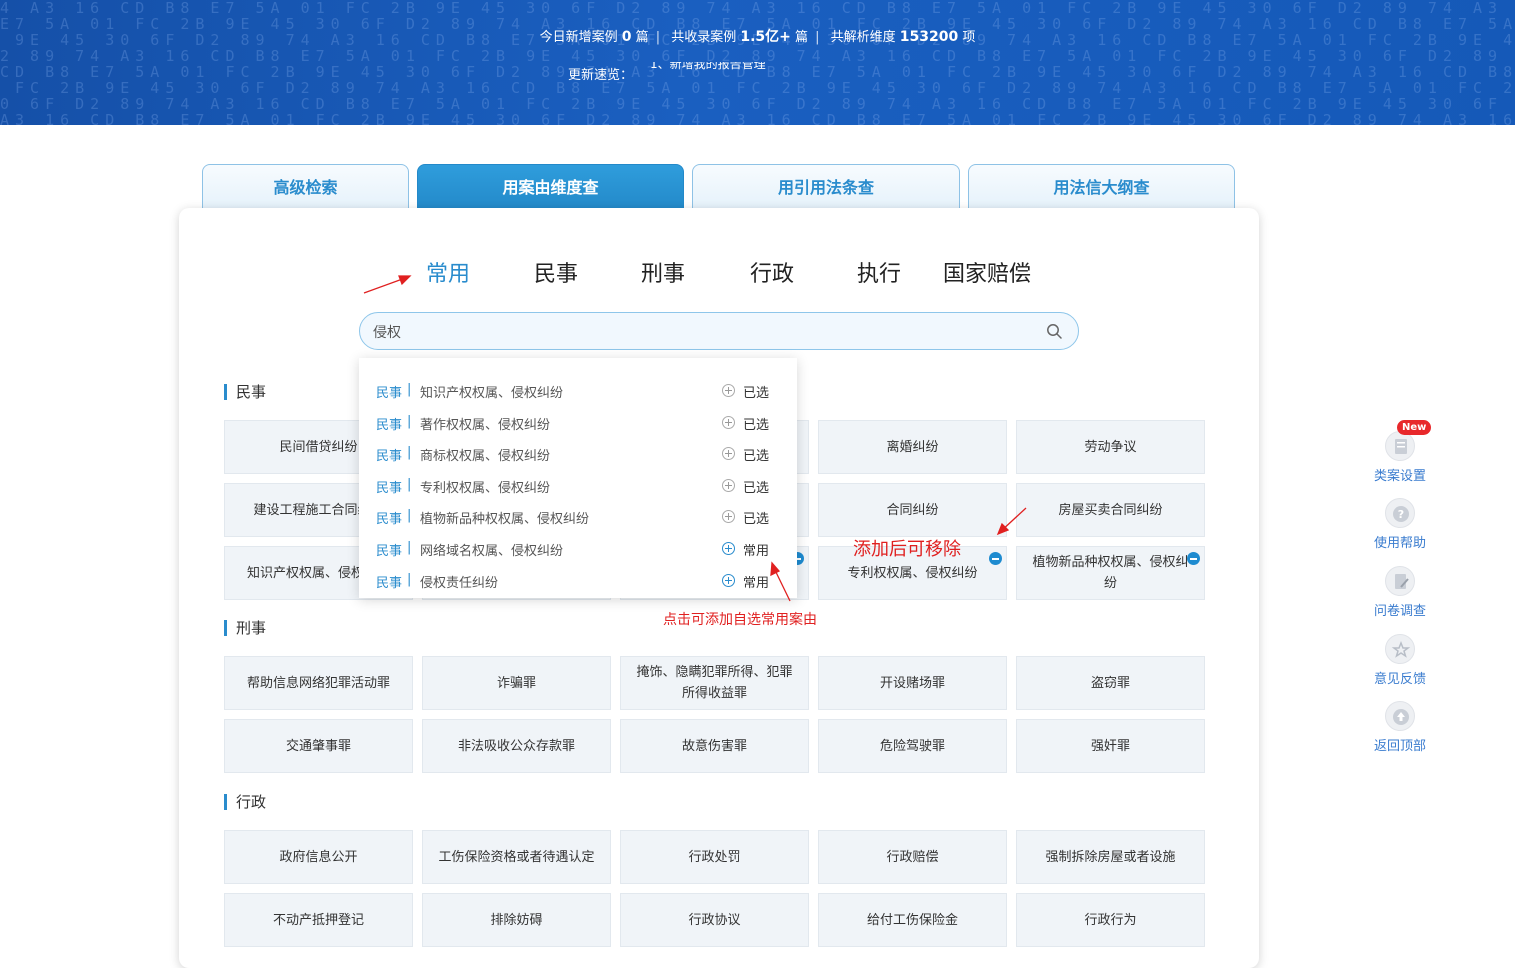 Image resolution: width=1515 pixels, height=968 pixels. What do you see at coordinates (556, 272) in the screenshot?
I see `cat-tab-civil: 民事` at bounding box center [556, 272].